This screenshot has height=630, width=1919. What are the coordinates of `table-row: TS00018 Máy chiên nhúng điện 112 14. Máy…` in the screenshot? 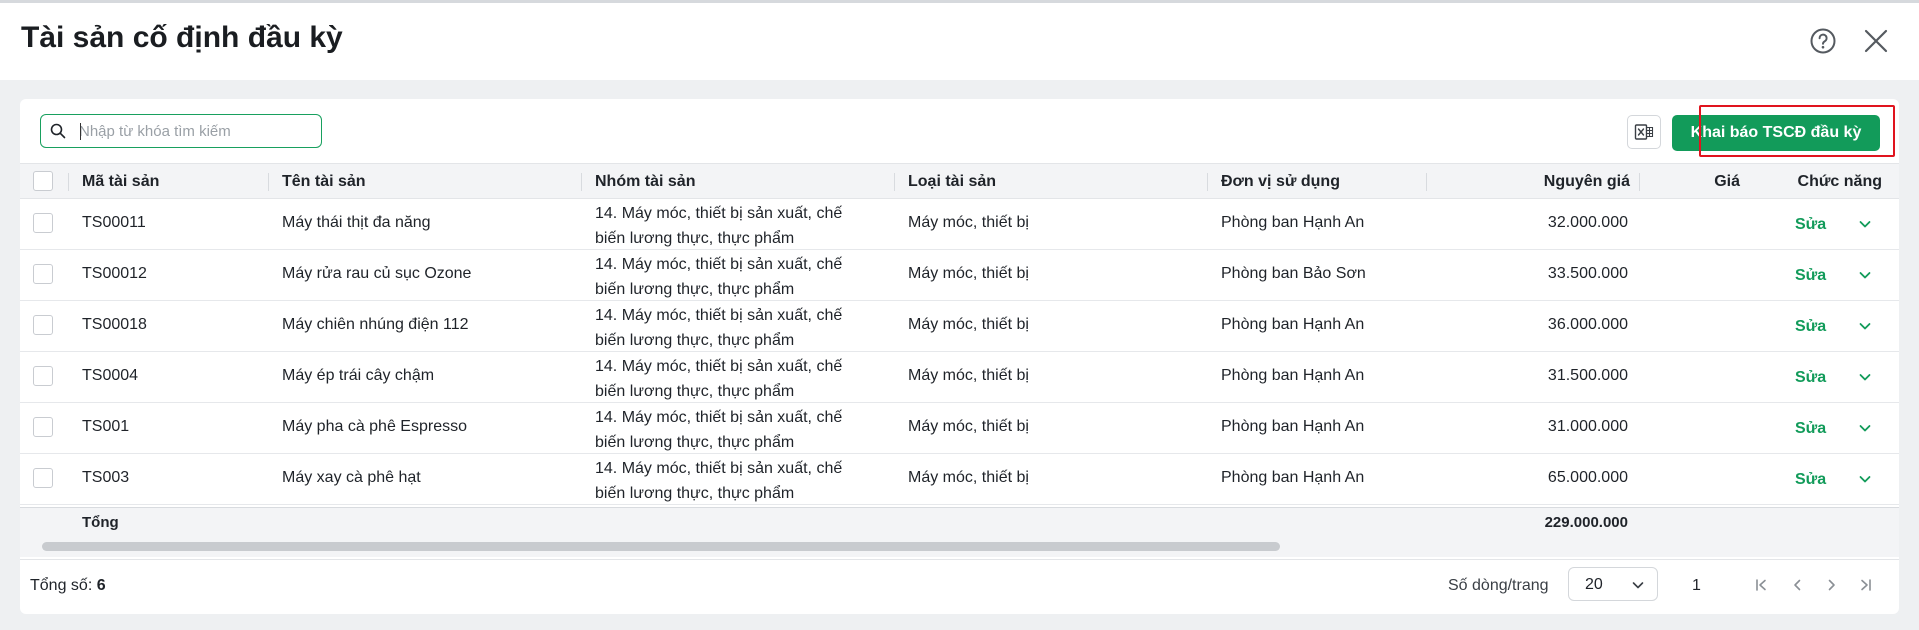 It's located at (959, 326).